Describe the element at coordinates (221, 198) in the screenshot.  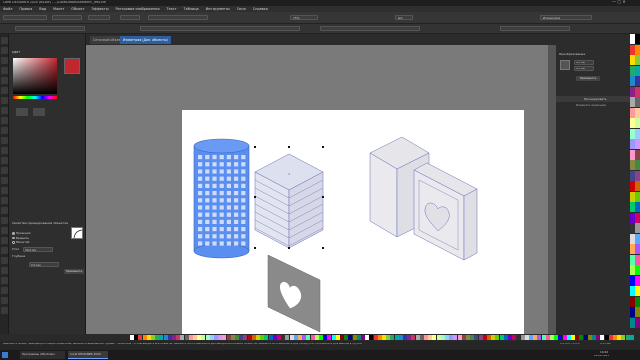
I see `blue-cylinder` at that location.